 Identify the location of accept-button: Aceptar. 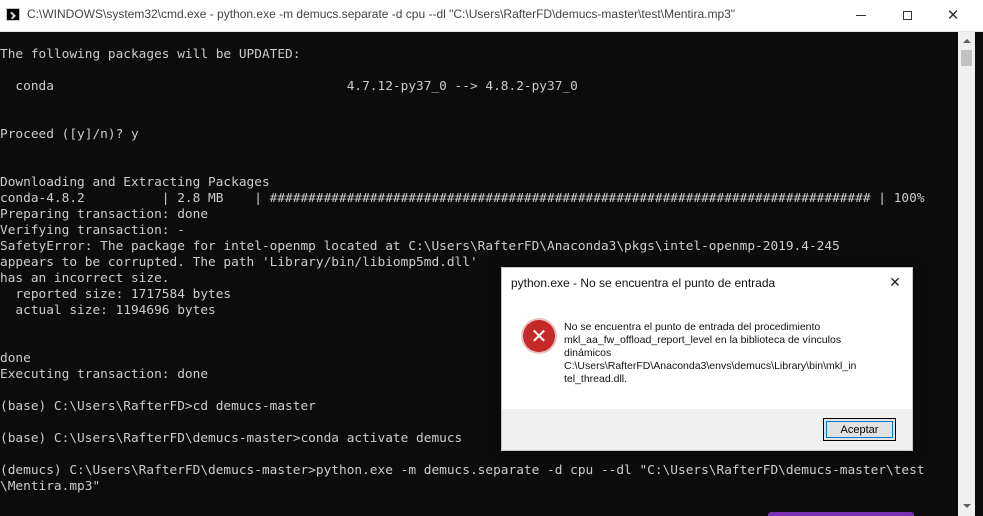
(859, 429).